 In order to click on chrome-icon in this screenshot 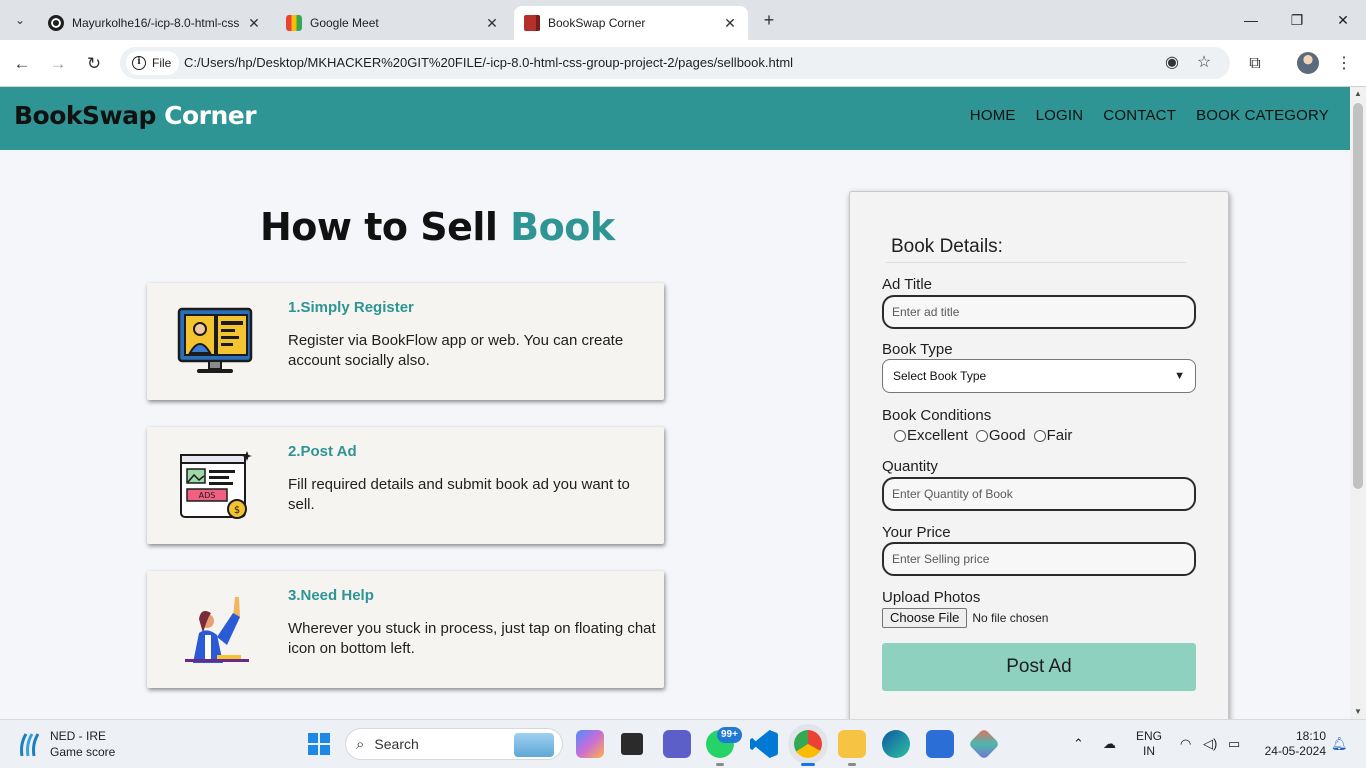, I will do `click(808, 748)`.